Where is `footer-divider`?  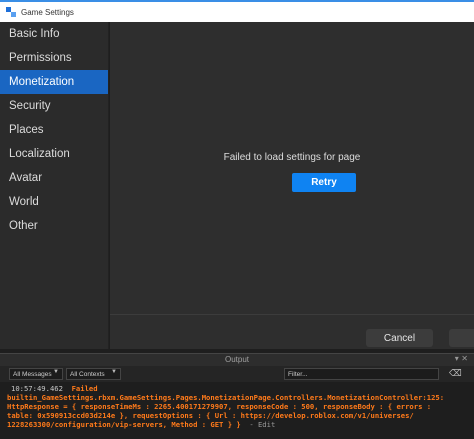
footer-divider is located at coordinates (292, 314).